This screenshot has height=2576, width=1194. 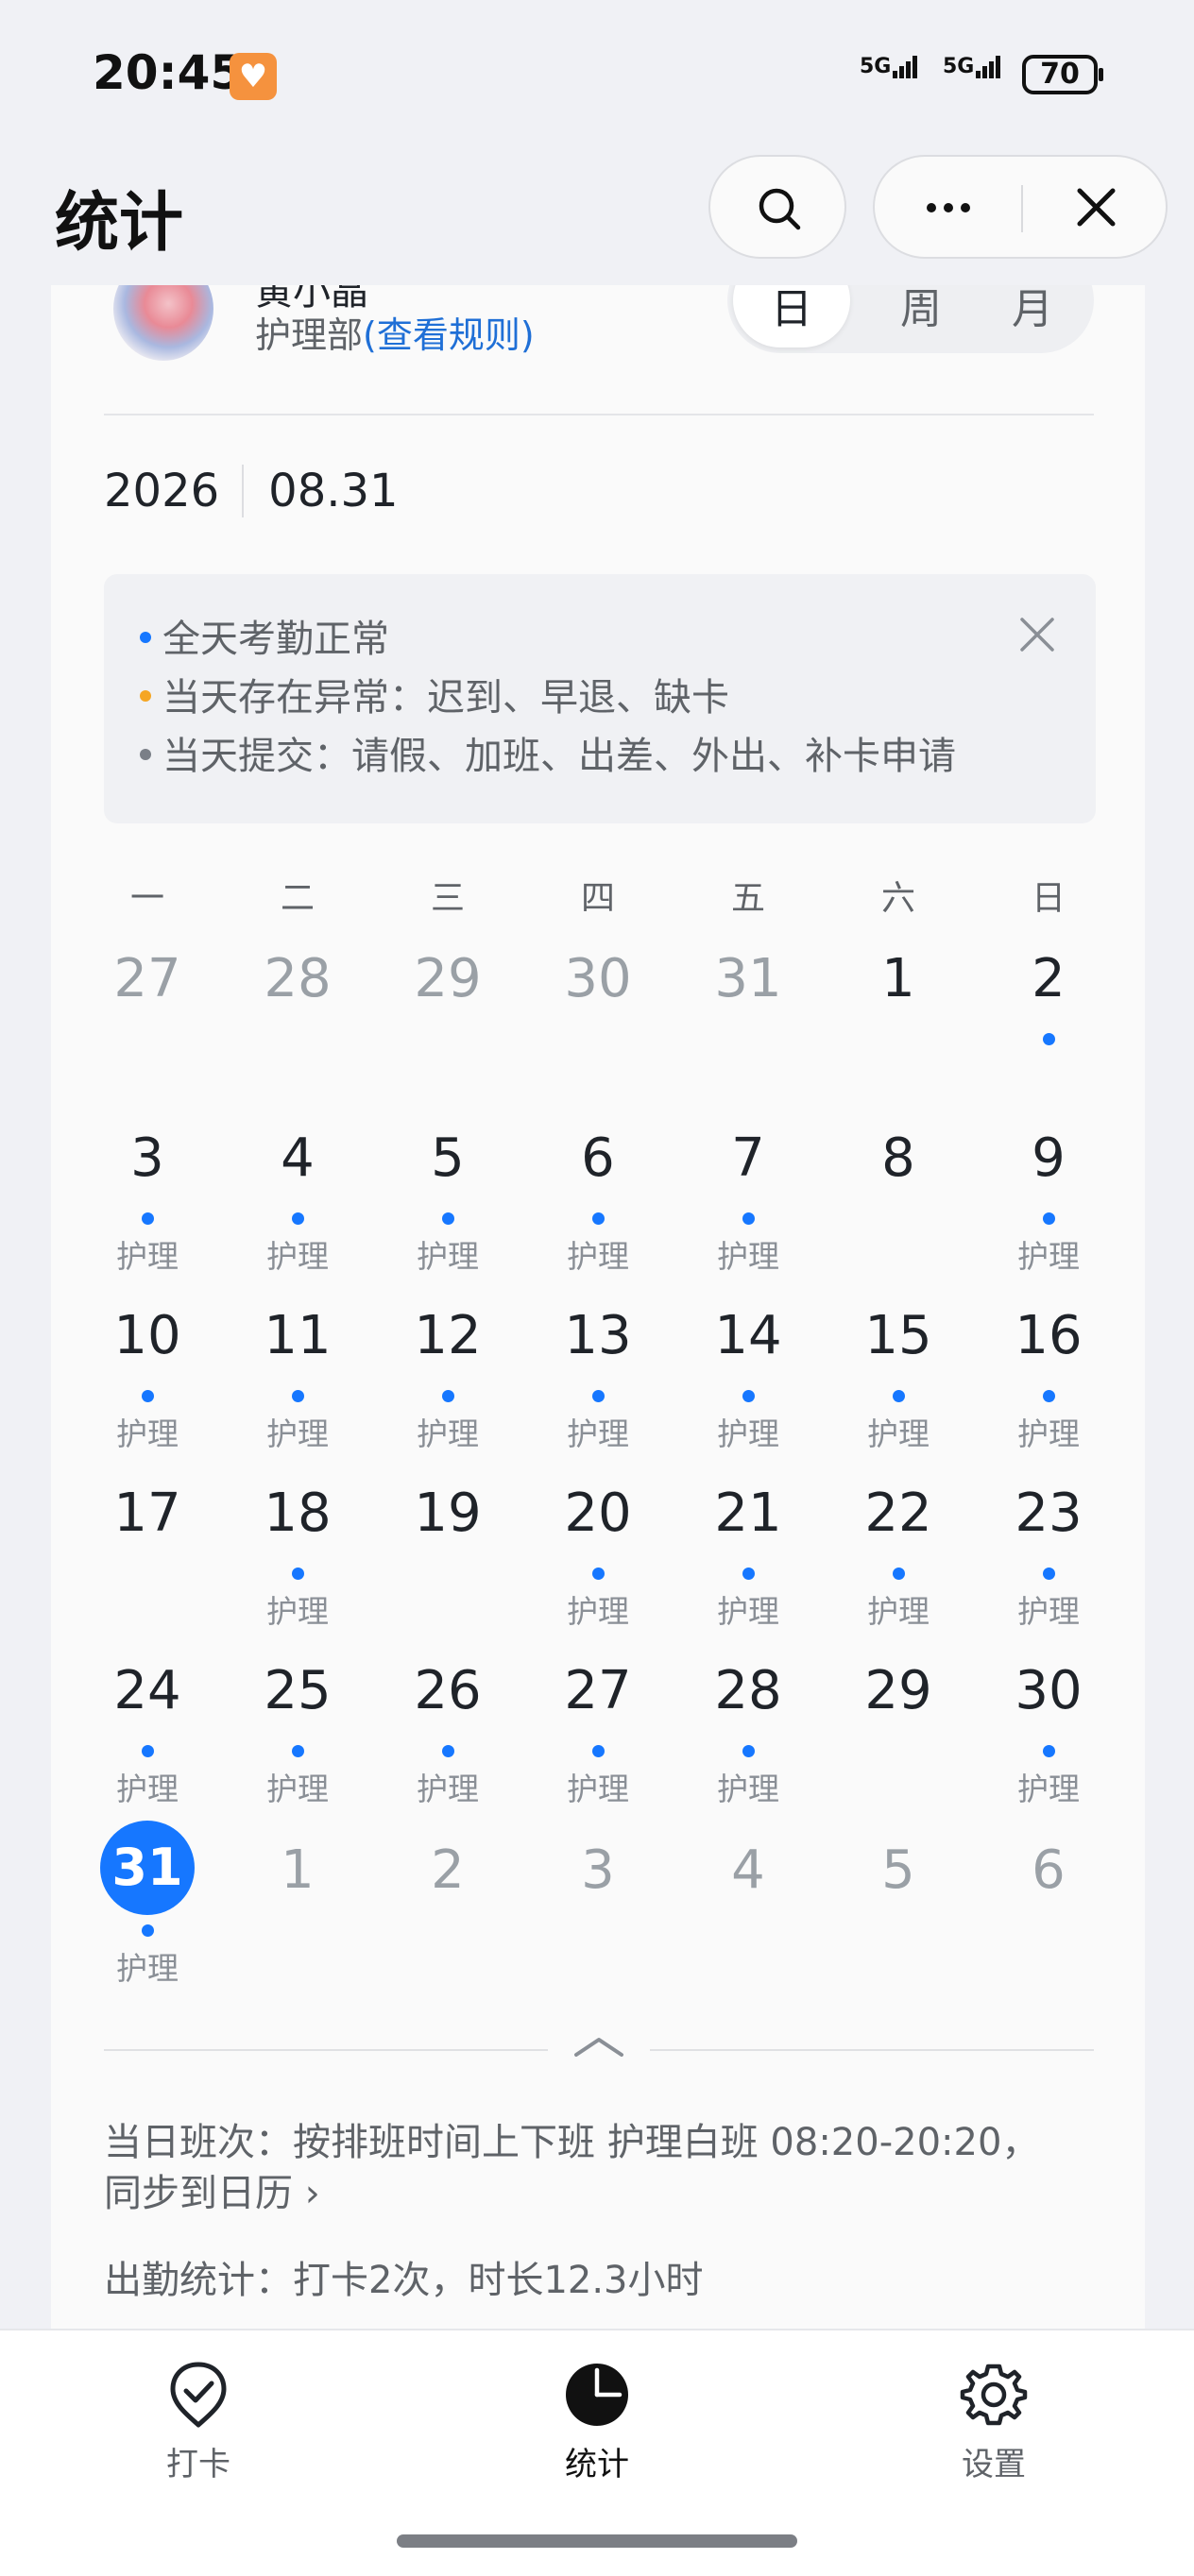 I want to click on calendar-day: 22 护理, so click(x=898, y=1570).